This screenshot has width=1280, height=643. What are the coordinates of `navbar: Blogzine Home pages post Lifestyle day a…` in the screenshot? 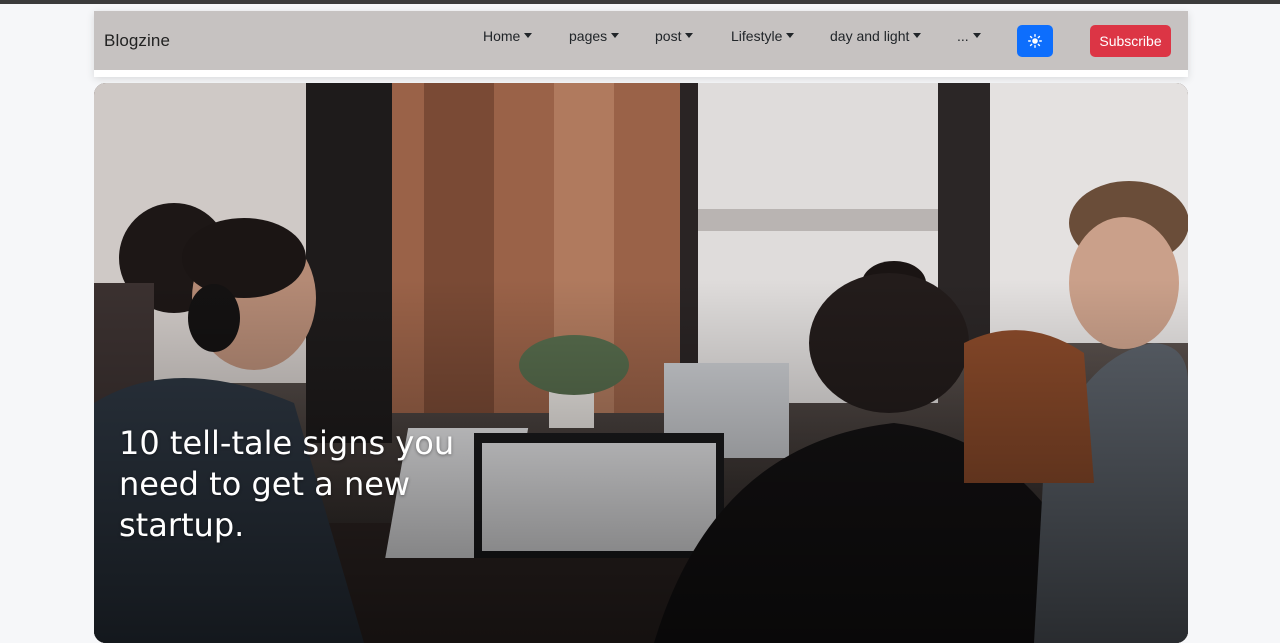 It's located at (641, 40).